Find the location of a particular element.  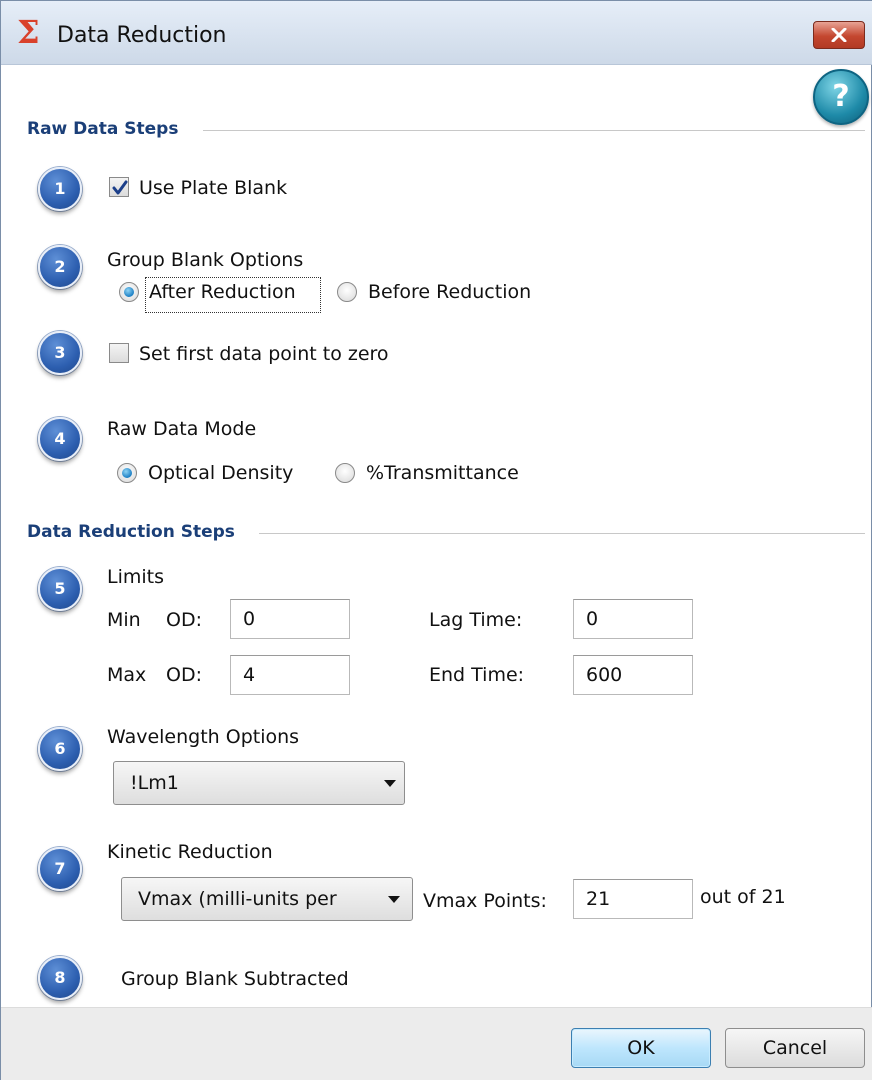

max-label: Max is located at coordinates (127, 675).